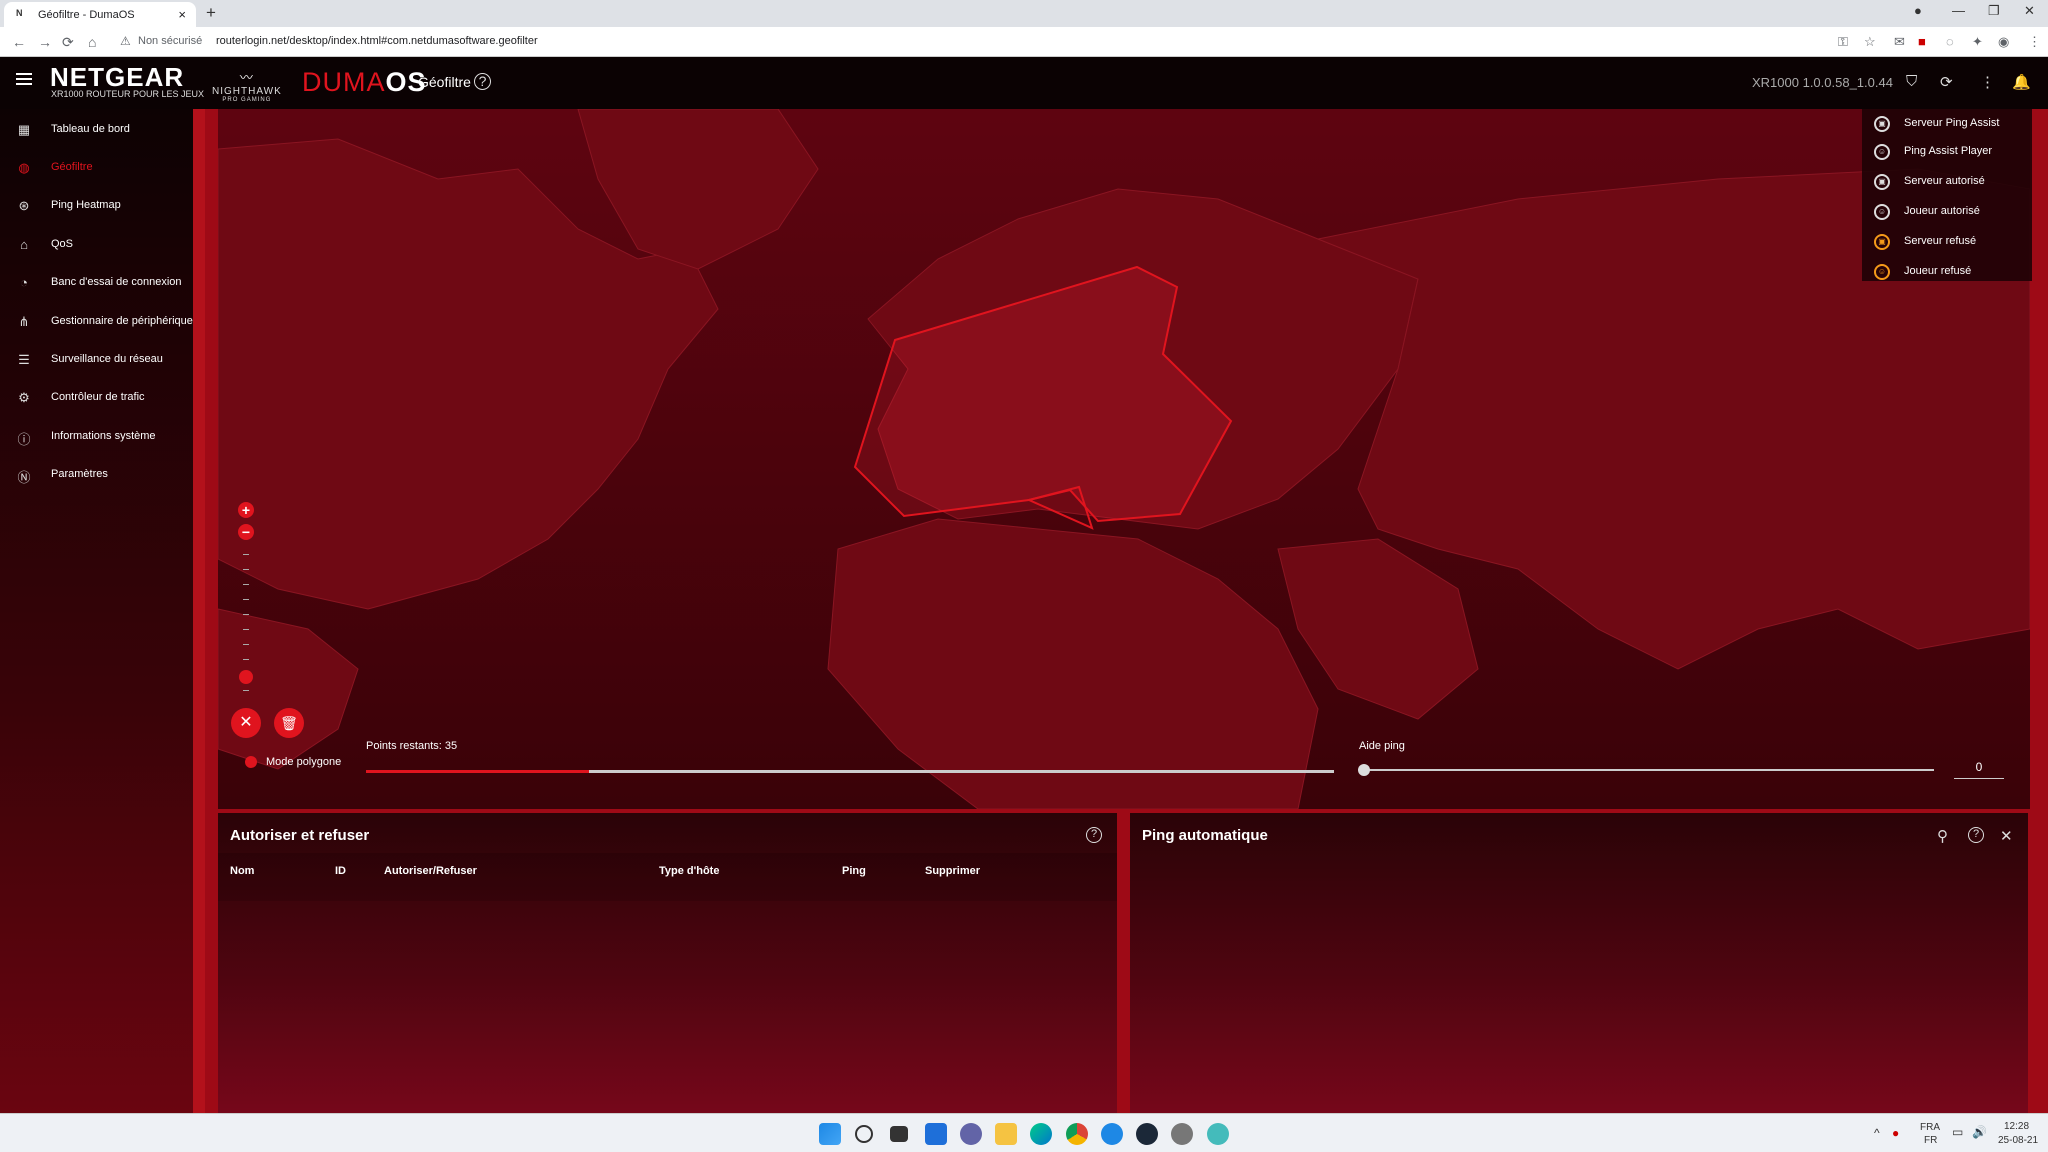 The image size is (2048, 1152). Describe the element at coordinates (340, 871) in the screenshot. I see `column-header-id: ID` at that location.